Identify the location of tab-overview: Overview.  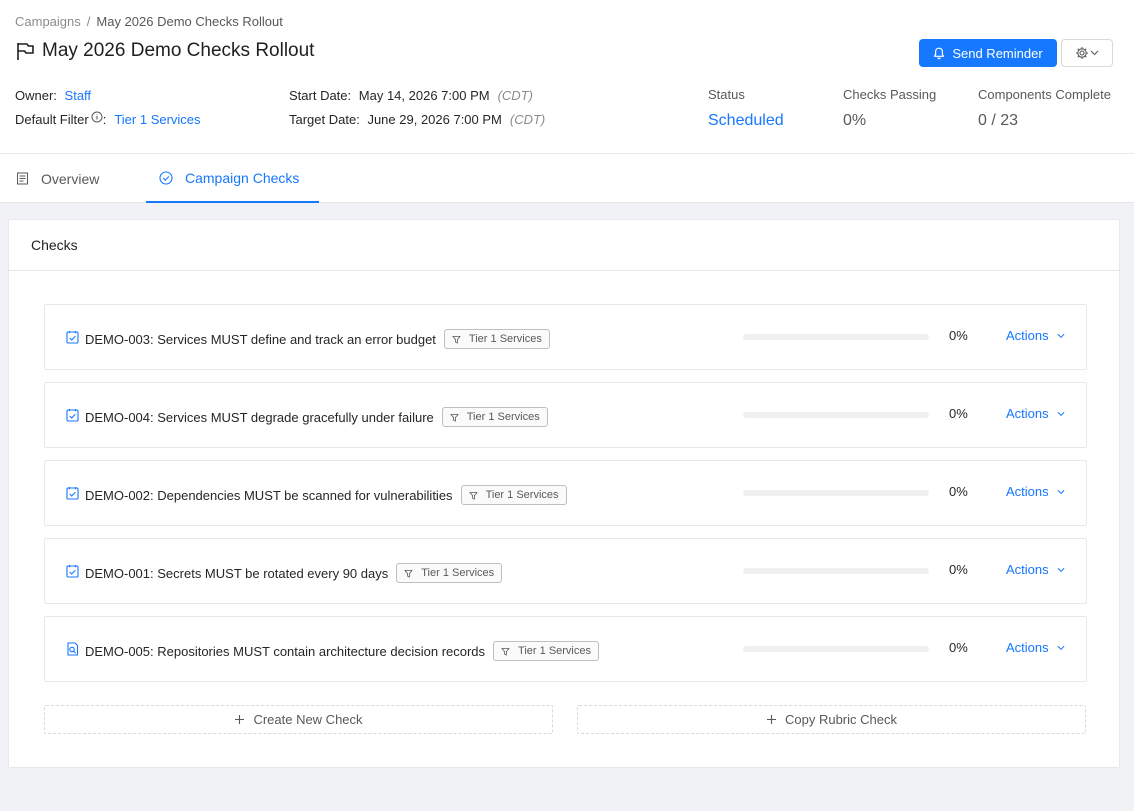
(58, 178).